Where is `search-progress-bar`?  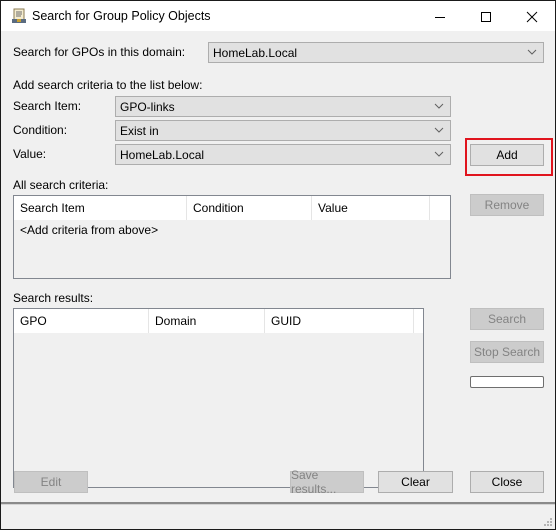 search-progress-bar is located at coordinates (507, 382).